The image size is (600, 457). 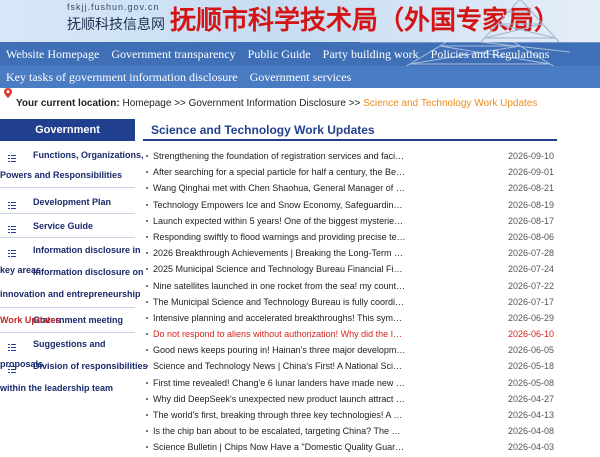 I want to click on nav-public-guide: Public Guide, so click(x=279, y=54).